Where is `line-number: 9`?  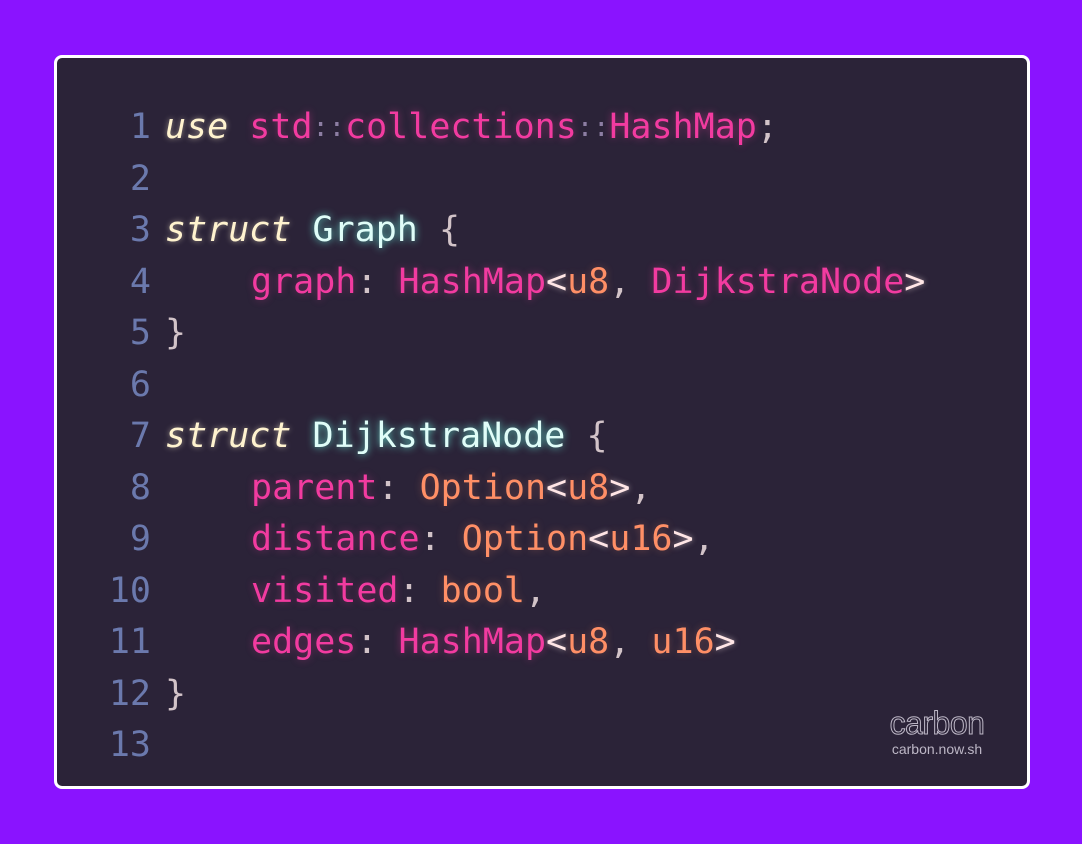 line-number: 9 is located at coordinates (140, 539).